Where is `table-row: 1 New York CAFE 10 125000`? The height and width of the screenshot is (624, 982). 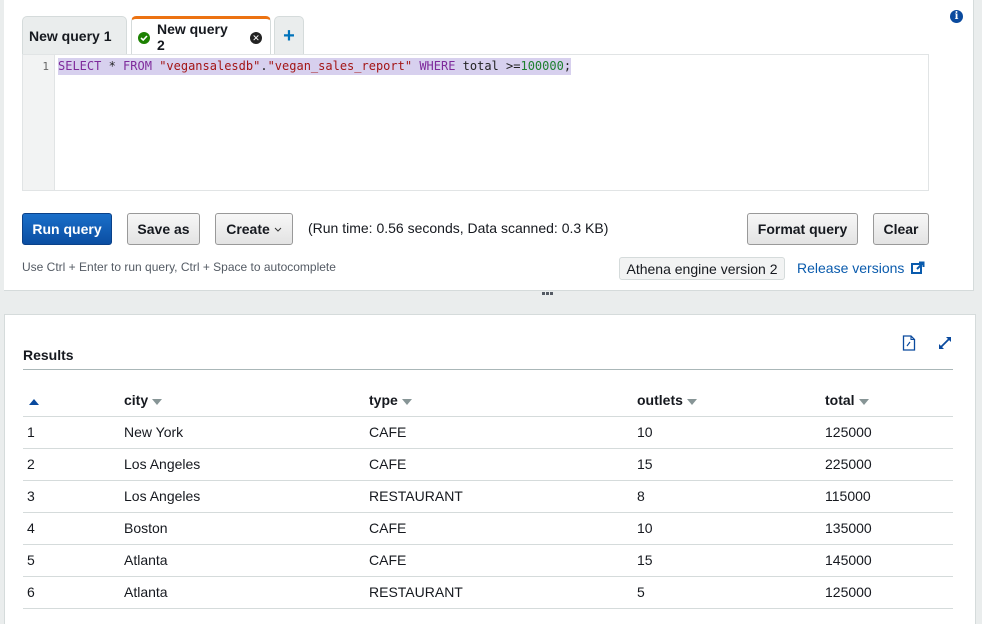 table-row: 1 New York CAFE 10 125000 is located at coordinates (488, 432).